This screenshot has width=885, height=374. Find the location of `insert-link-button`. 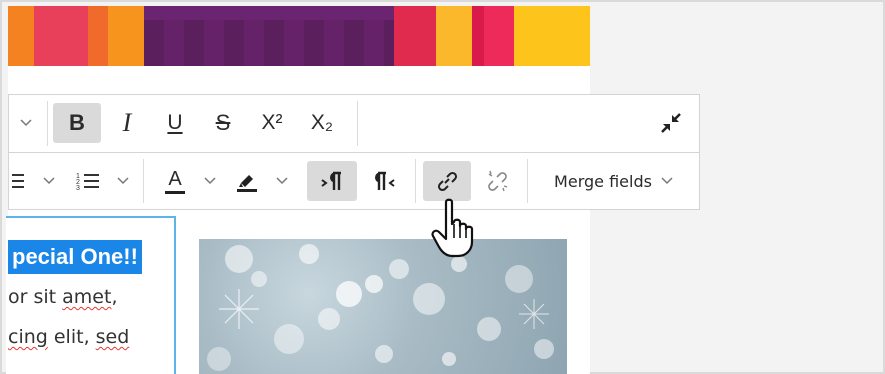

insert-link-button is located at coordinates (447, 181).